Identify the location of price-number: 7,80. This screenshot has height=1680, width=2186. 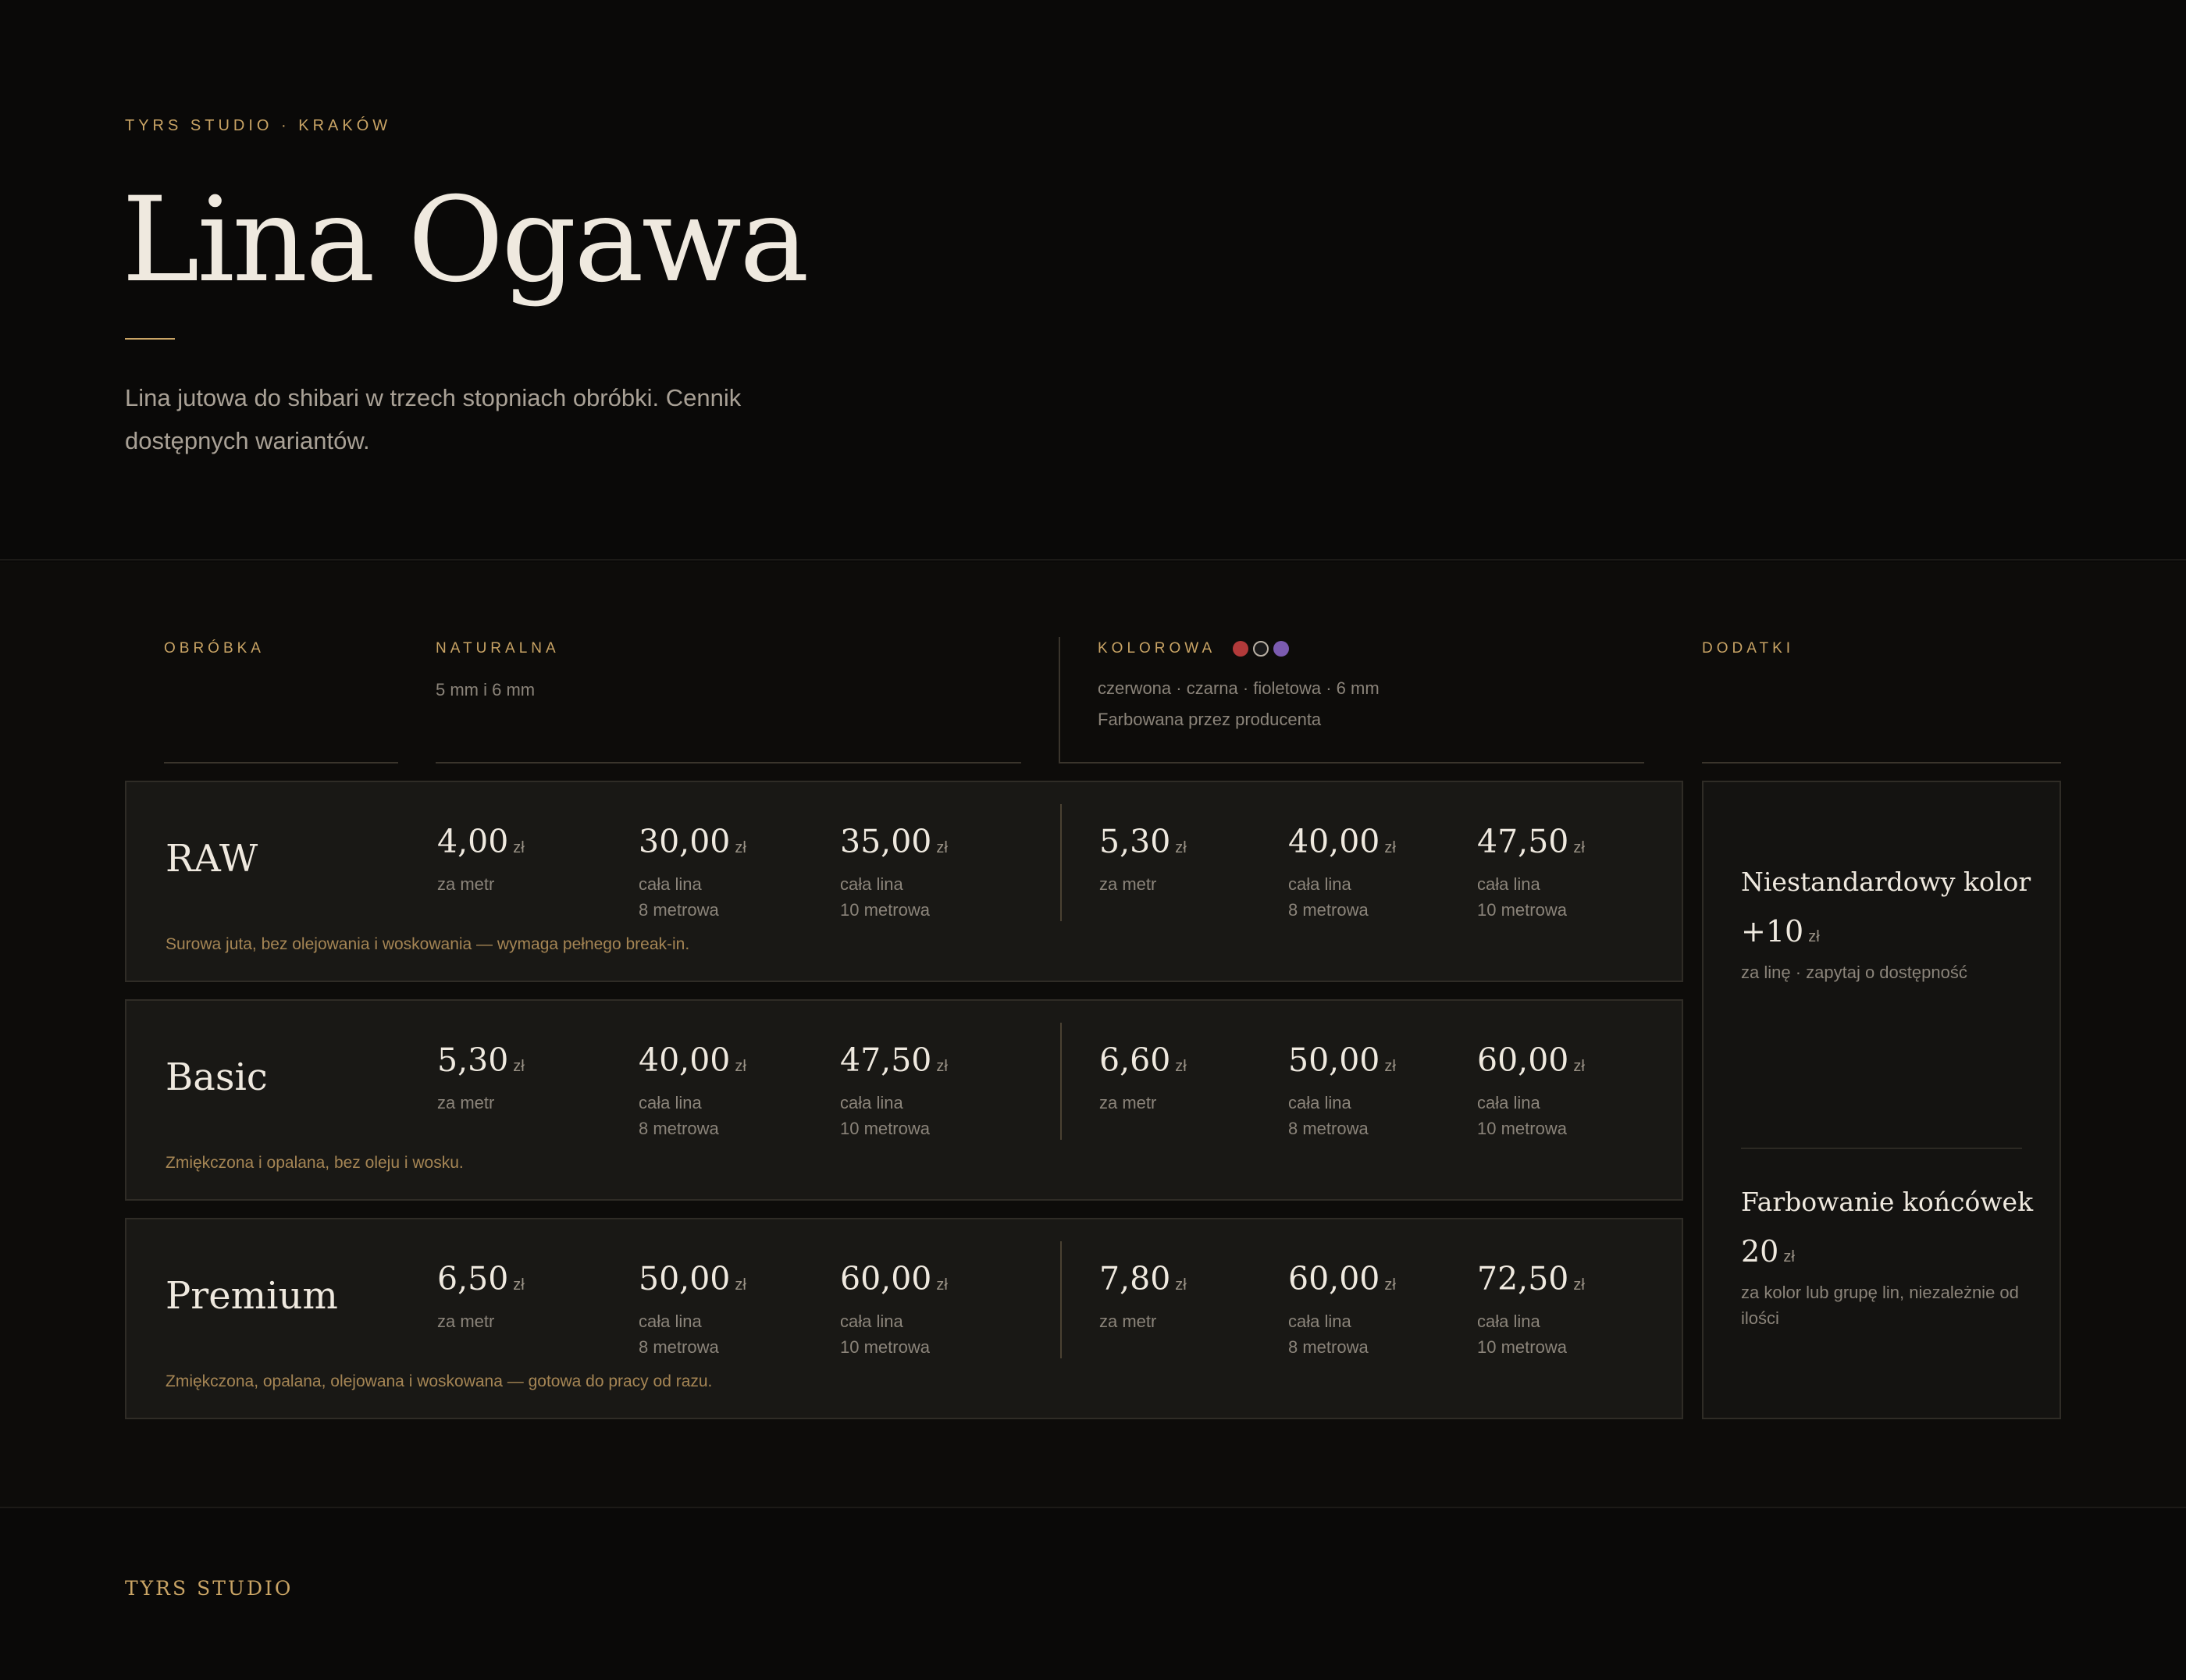
(1135, 1278).